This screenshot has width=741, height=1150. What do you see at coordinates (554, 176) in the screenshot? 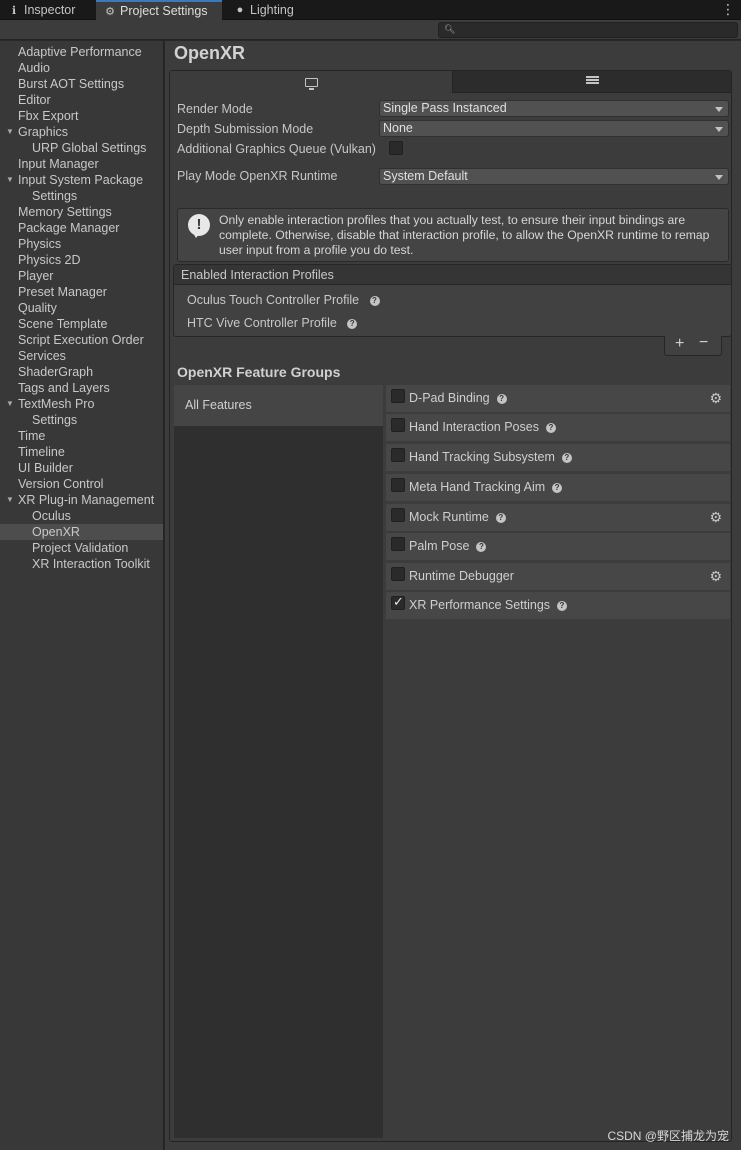
I see `play-mode-runtime-dropdown: System Default` at bounding box center [554, 176].